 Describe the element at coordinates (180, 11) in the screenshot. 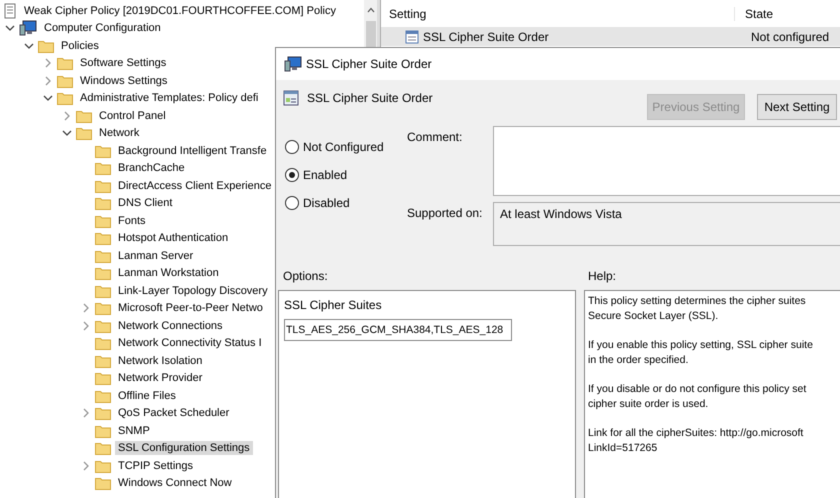

I see `tree-root-title: Weak Cipher Policy [2019DC01.FOURTHCOFFEE.COM] Policy` at that location.